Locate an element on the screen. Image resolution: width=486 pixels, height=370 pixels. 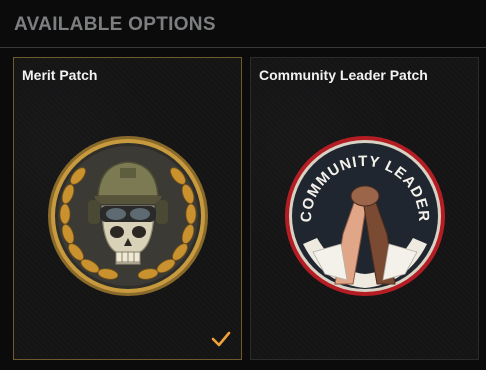
header-divider is located at coordinates (243, 47).